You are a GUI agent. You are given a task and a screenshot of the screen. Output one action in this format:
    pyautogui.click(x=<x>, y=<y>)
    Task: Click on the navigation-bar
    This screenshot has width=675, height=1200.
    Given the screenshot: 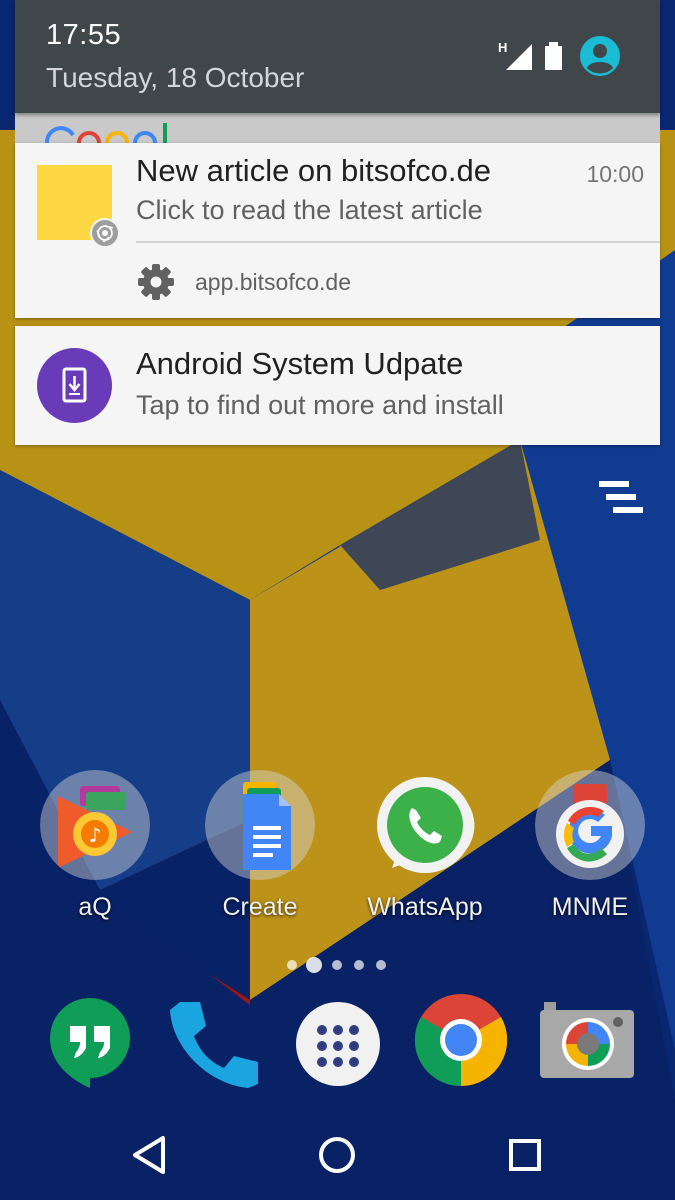 What is the action you would take?
    pyautogui.click(x=337, y=1155)
    